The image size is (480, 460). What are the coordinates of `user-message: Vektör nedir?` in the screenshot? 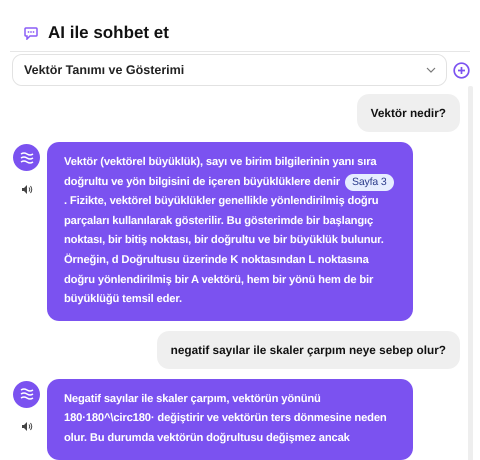 It's located at (408, 113).